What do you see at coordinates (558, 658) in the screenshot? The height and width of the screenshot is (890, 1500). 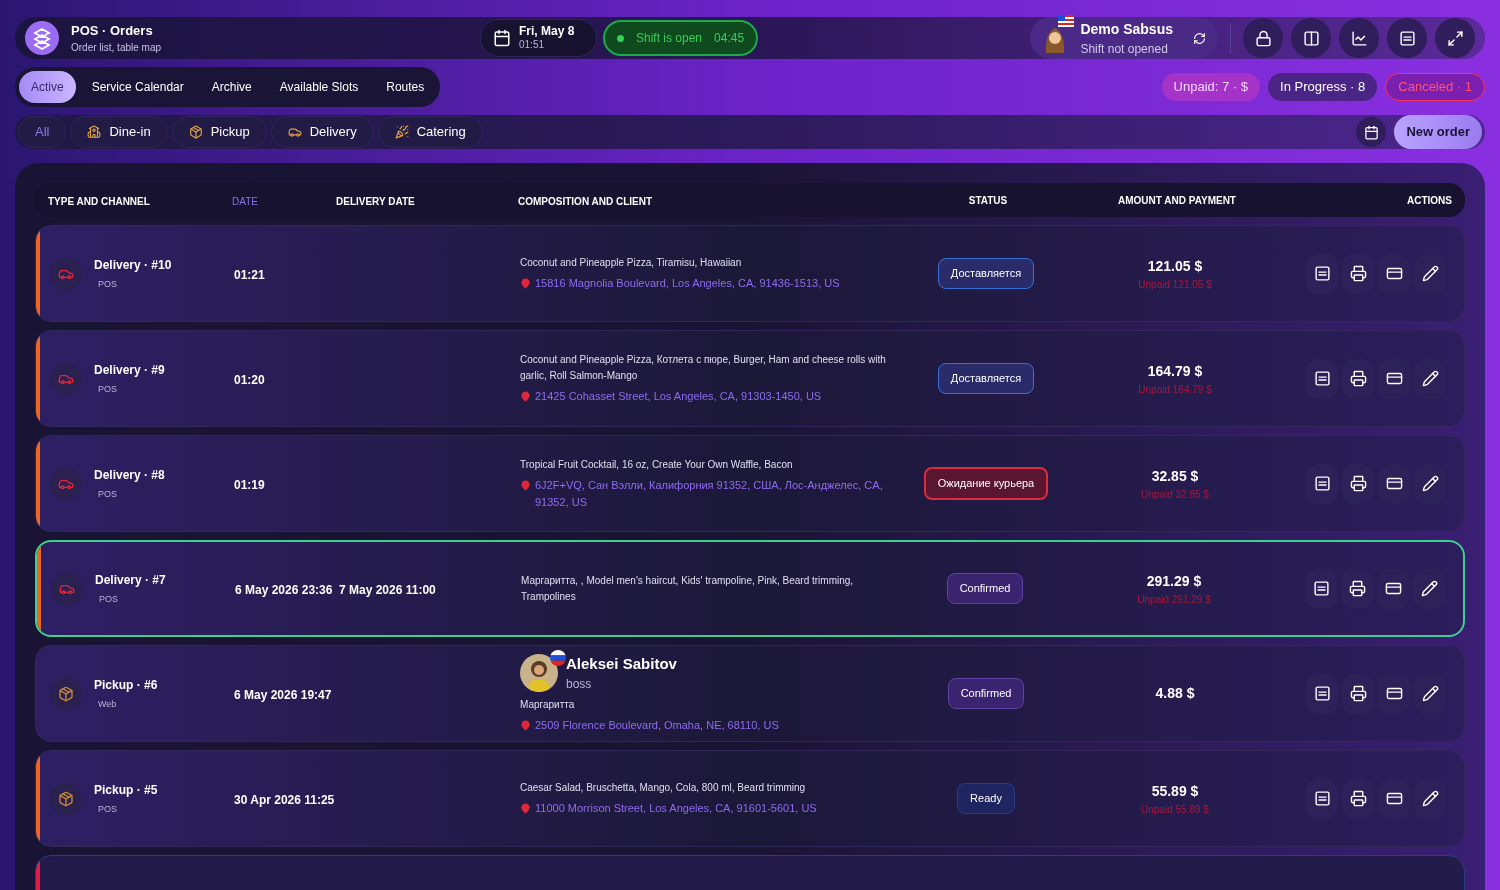 I see `flag-icon` at bounding box center [558, 658].